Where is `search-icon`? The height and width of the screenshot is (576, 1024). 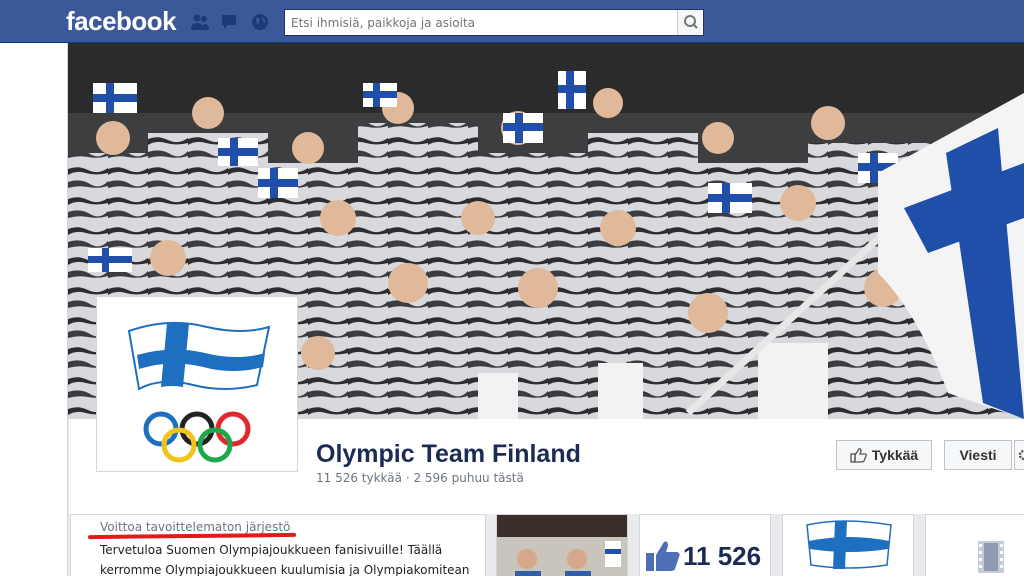 search-icon is located at coordinates (691, 22).